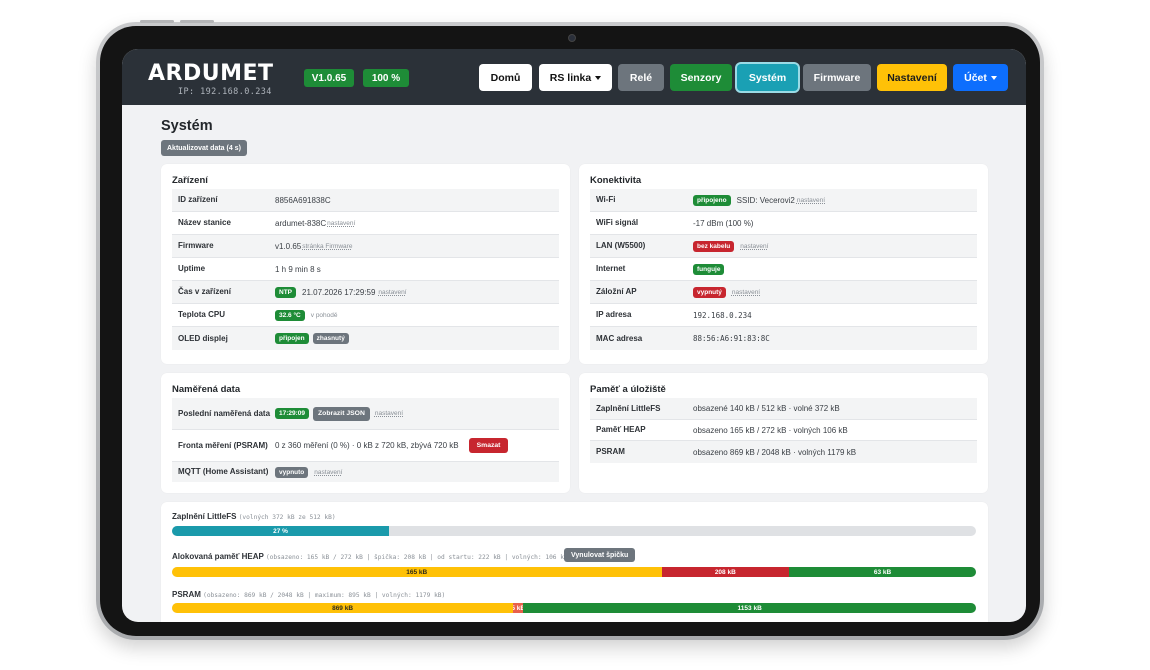 This screenshot has width=1150, height=670. What do you see at coordinates (754, 246) in the screenshot?
I see `lan-settings-link: nastavení` at bounding box center [754, 246].